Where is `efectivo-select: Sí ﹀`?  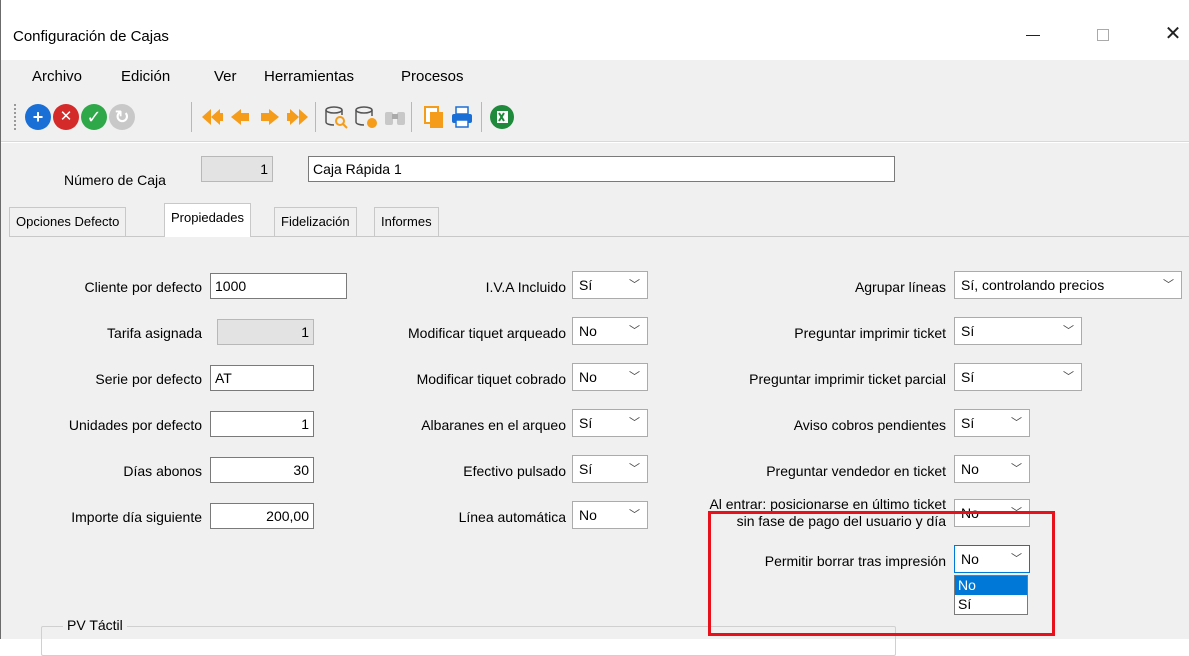
efectivo-select: Sí ﹀ is located at coordinates (610, 469).